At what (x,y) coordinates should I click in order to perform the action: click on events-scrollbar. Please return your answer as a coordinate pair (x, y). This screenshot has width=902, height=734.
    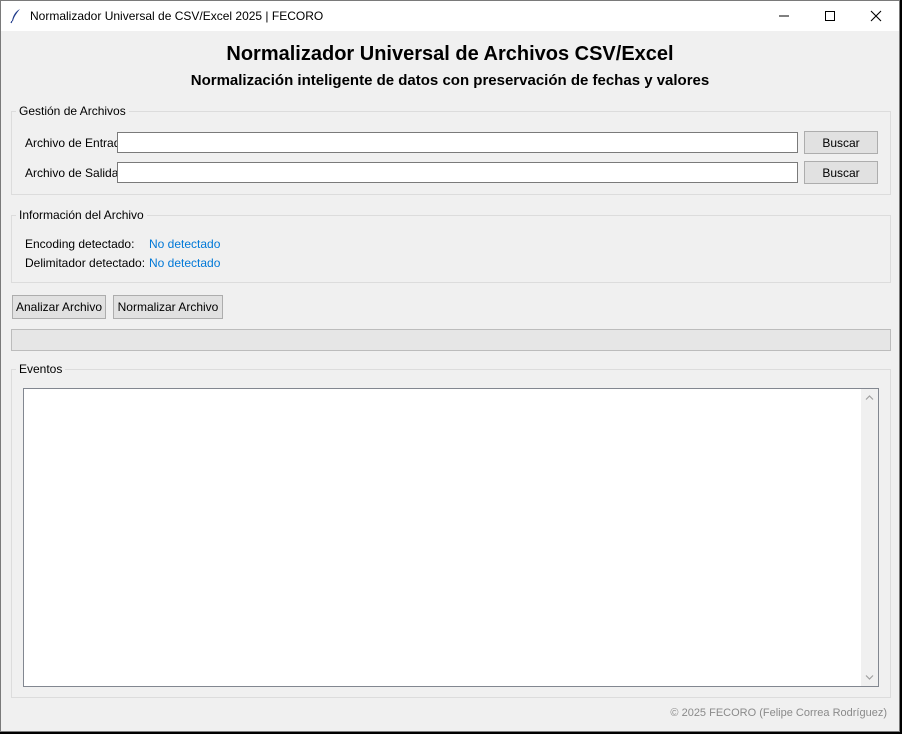
    Looking at the image, I should click on (869, 537).